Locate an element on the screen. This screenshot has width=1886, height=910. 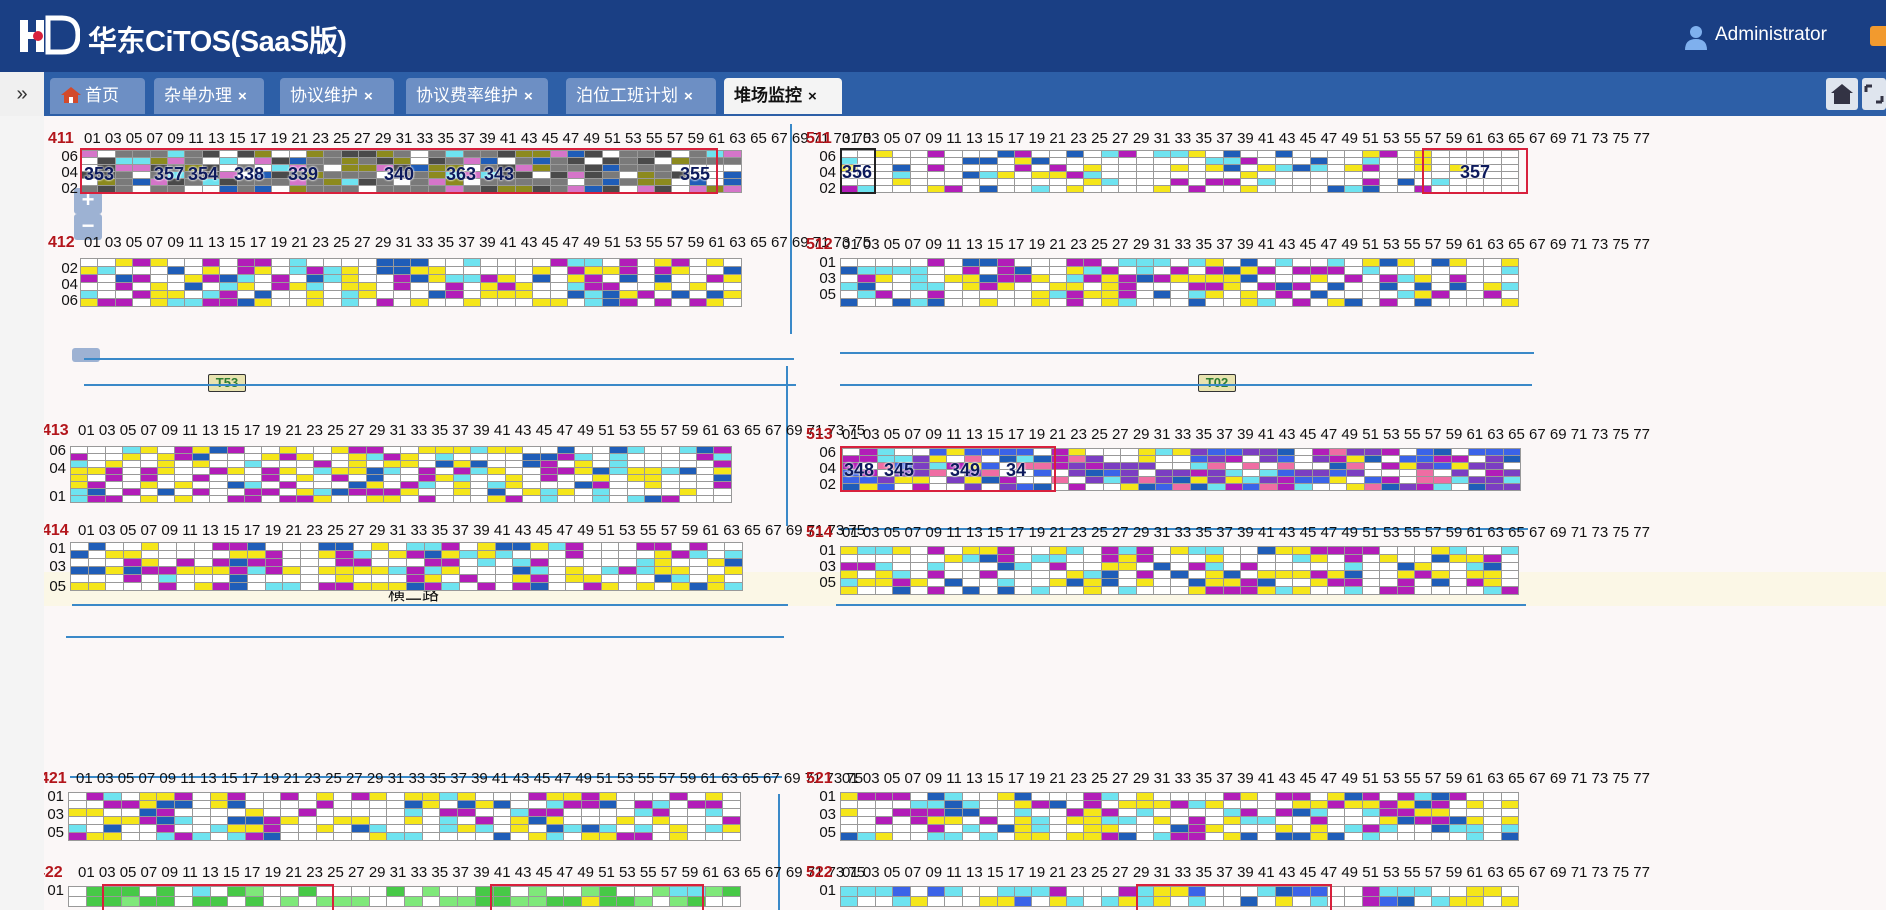
yard-block-grid is located at coordinates (405, 816).